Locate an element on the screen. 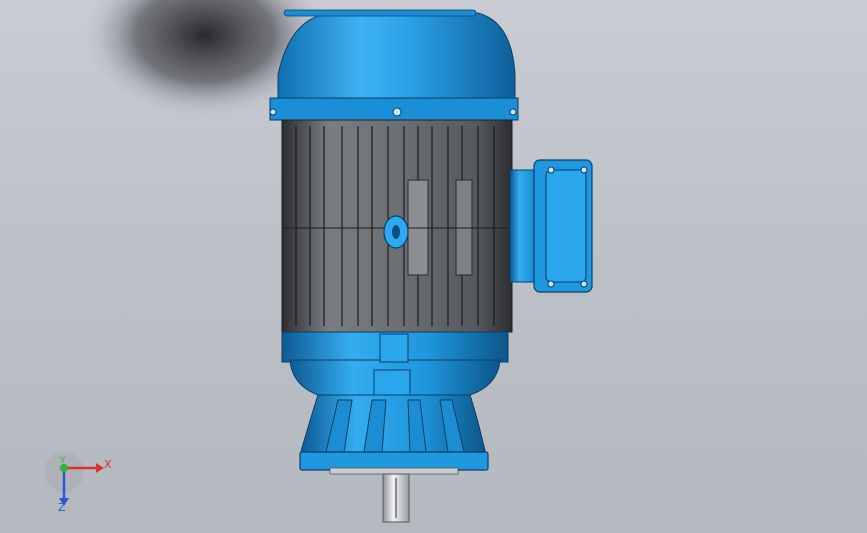  mounting-flange is located at coordinates (394, 461).